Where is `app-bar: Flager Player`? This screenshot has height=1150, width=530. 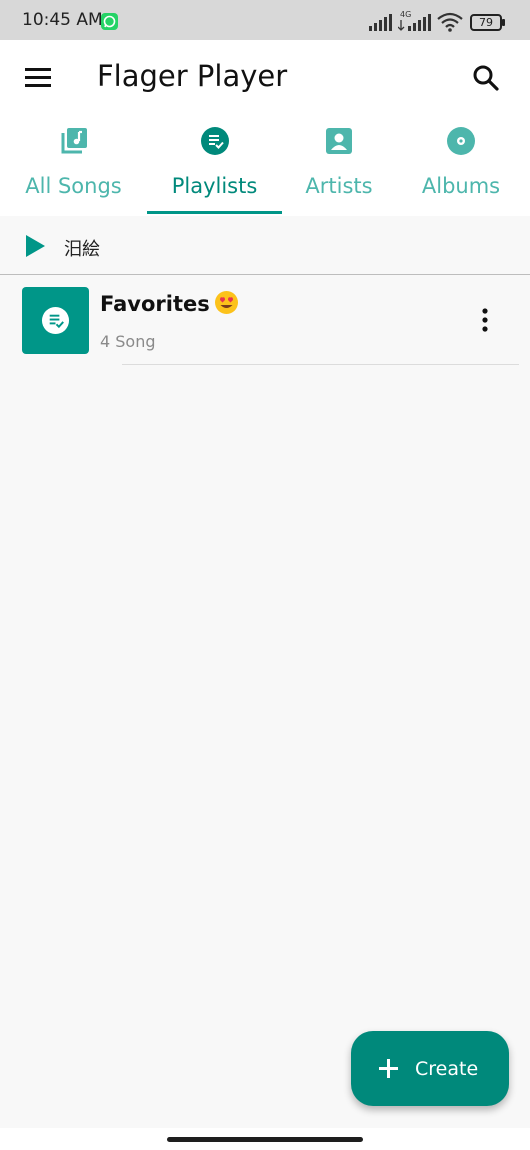 app-bar: Flager Player is located at coordinates (265, 78).